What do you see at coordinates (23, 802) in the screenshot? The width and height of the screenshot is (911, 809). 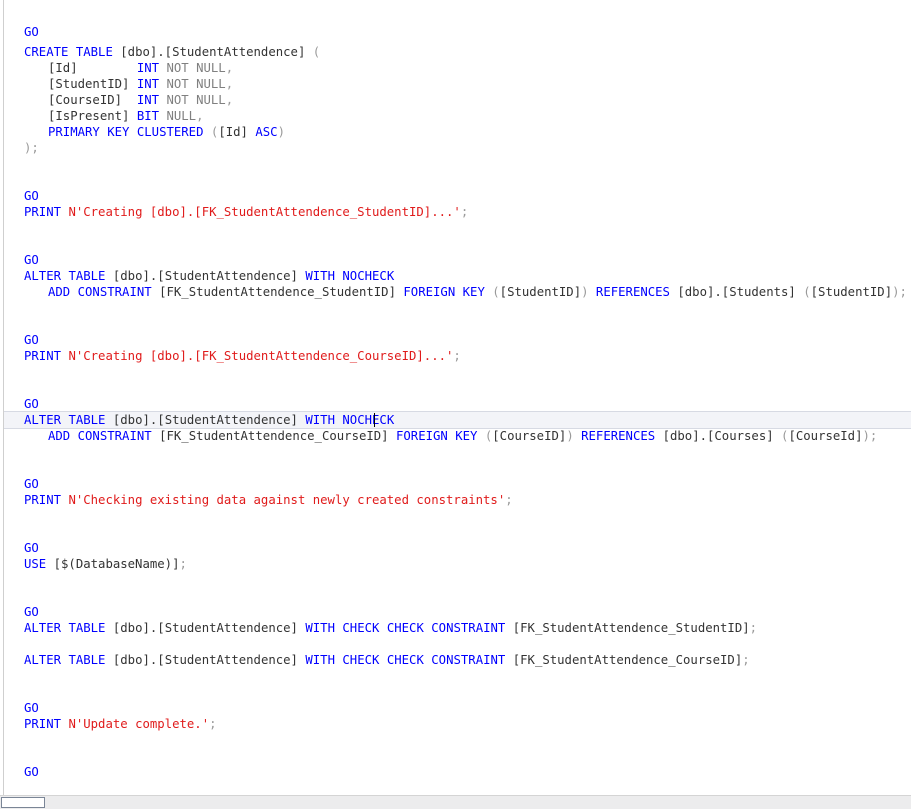 I see `horizontal-scrollbar-thumb` at bounding box center [23, 802].